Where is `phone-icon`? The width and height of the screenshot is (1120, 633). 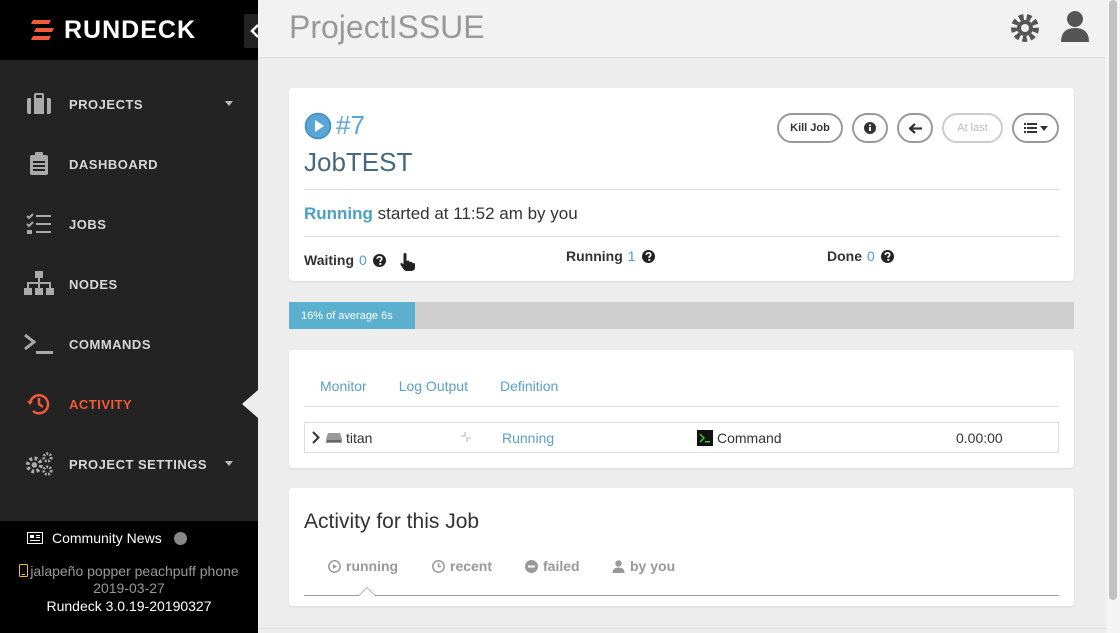
phone-icon is located at coordinates (24, 570).